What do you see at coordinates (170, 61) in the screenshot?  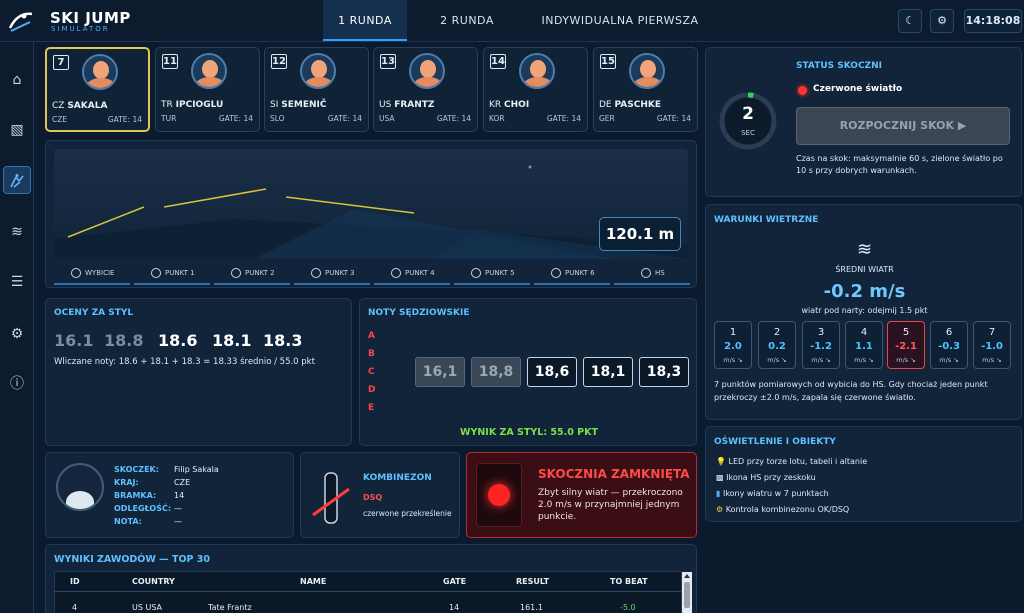 I see `bib-number: 11` at bounding box center [170, 61].